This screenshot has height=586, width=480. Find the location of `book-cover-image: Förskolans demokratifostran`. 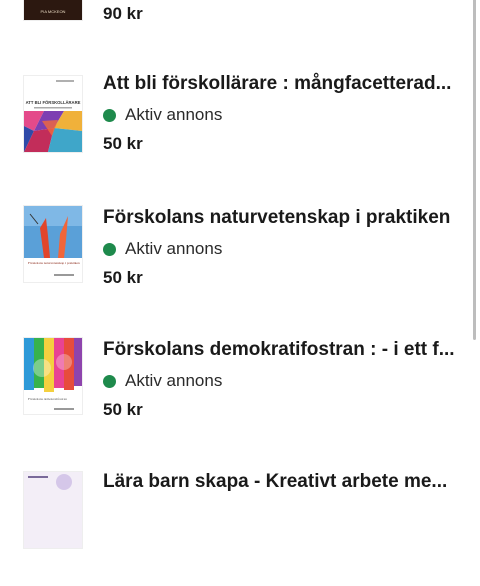

book-cover-image: Förskolans demokratifostran is located at coordinates (53, 376).